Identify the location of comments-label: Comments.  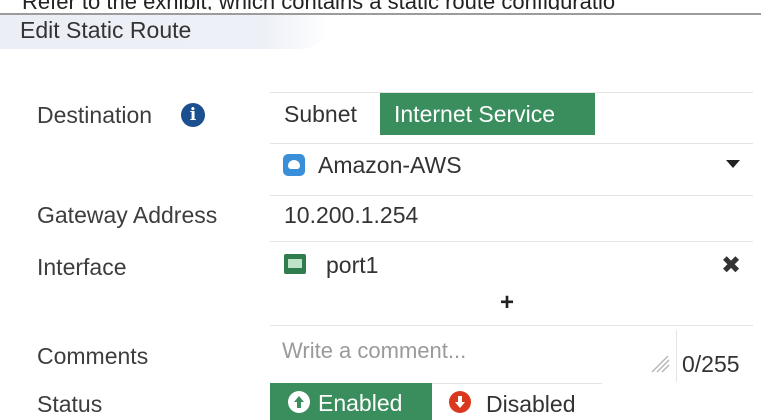
(93, 356).